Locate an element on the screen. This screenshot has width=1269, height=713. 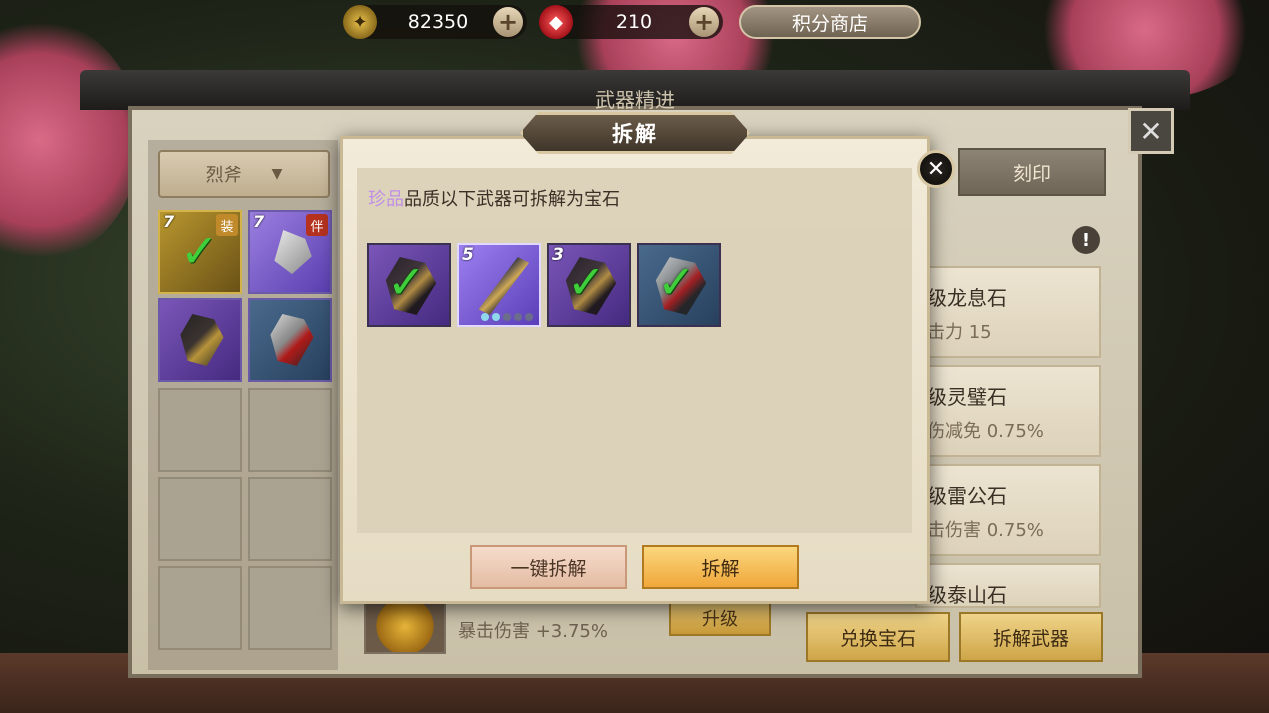
crit-damage-stat: 暴击伤害 +3.75% is located at coordinates (533, 631).